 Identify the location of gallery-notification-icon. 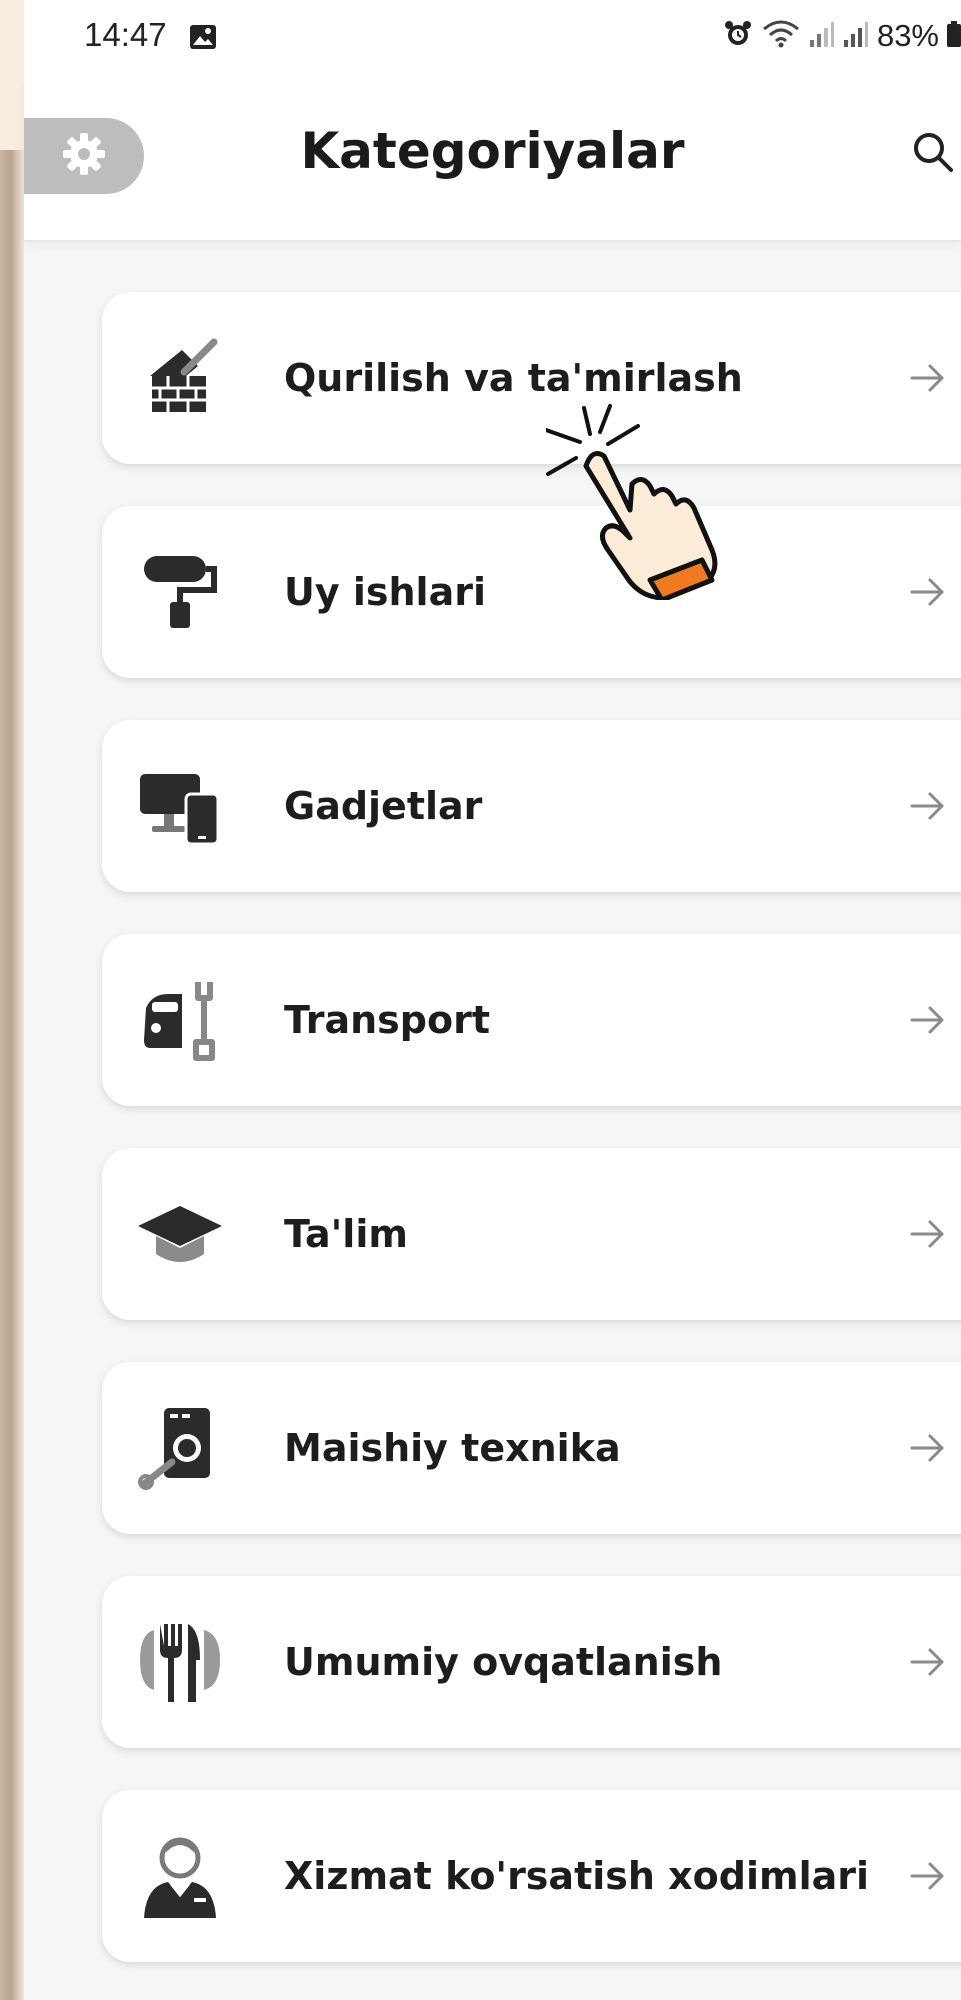
(203, 39).